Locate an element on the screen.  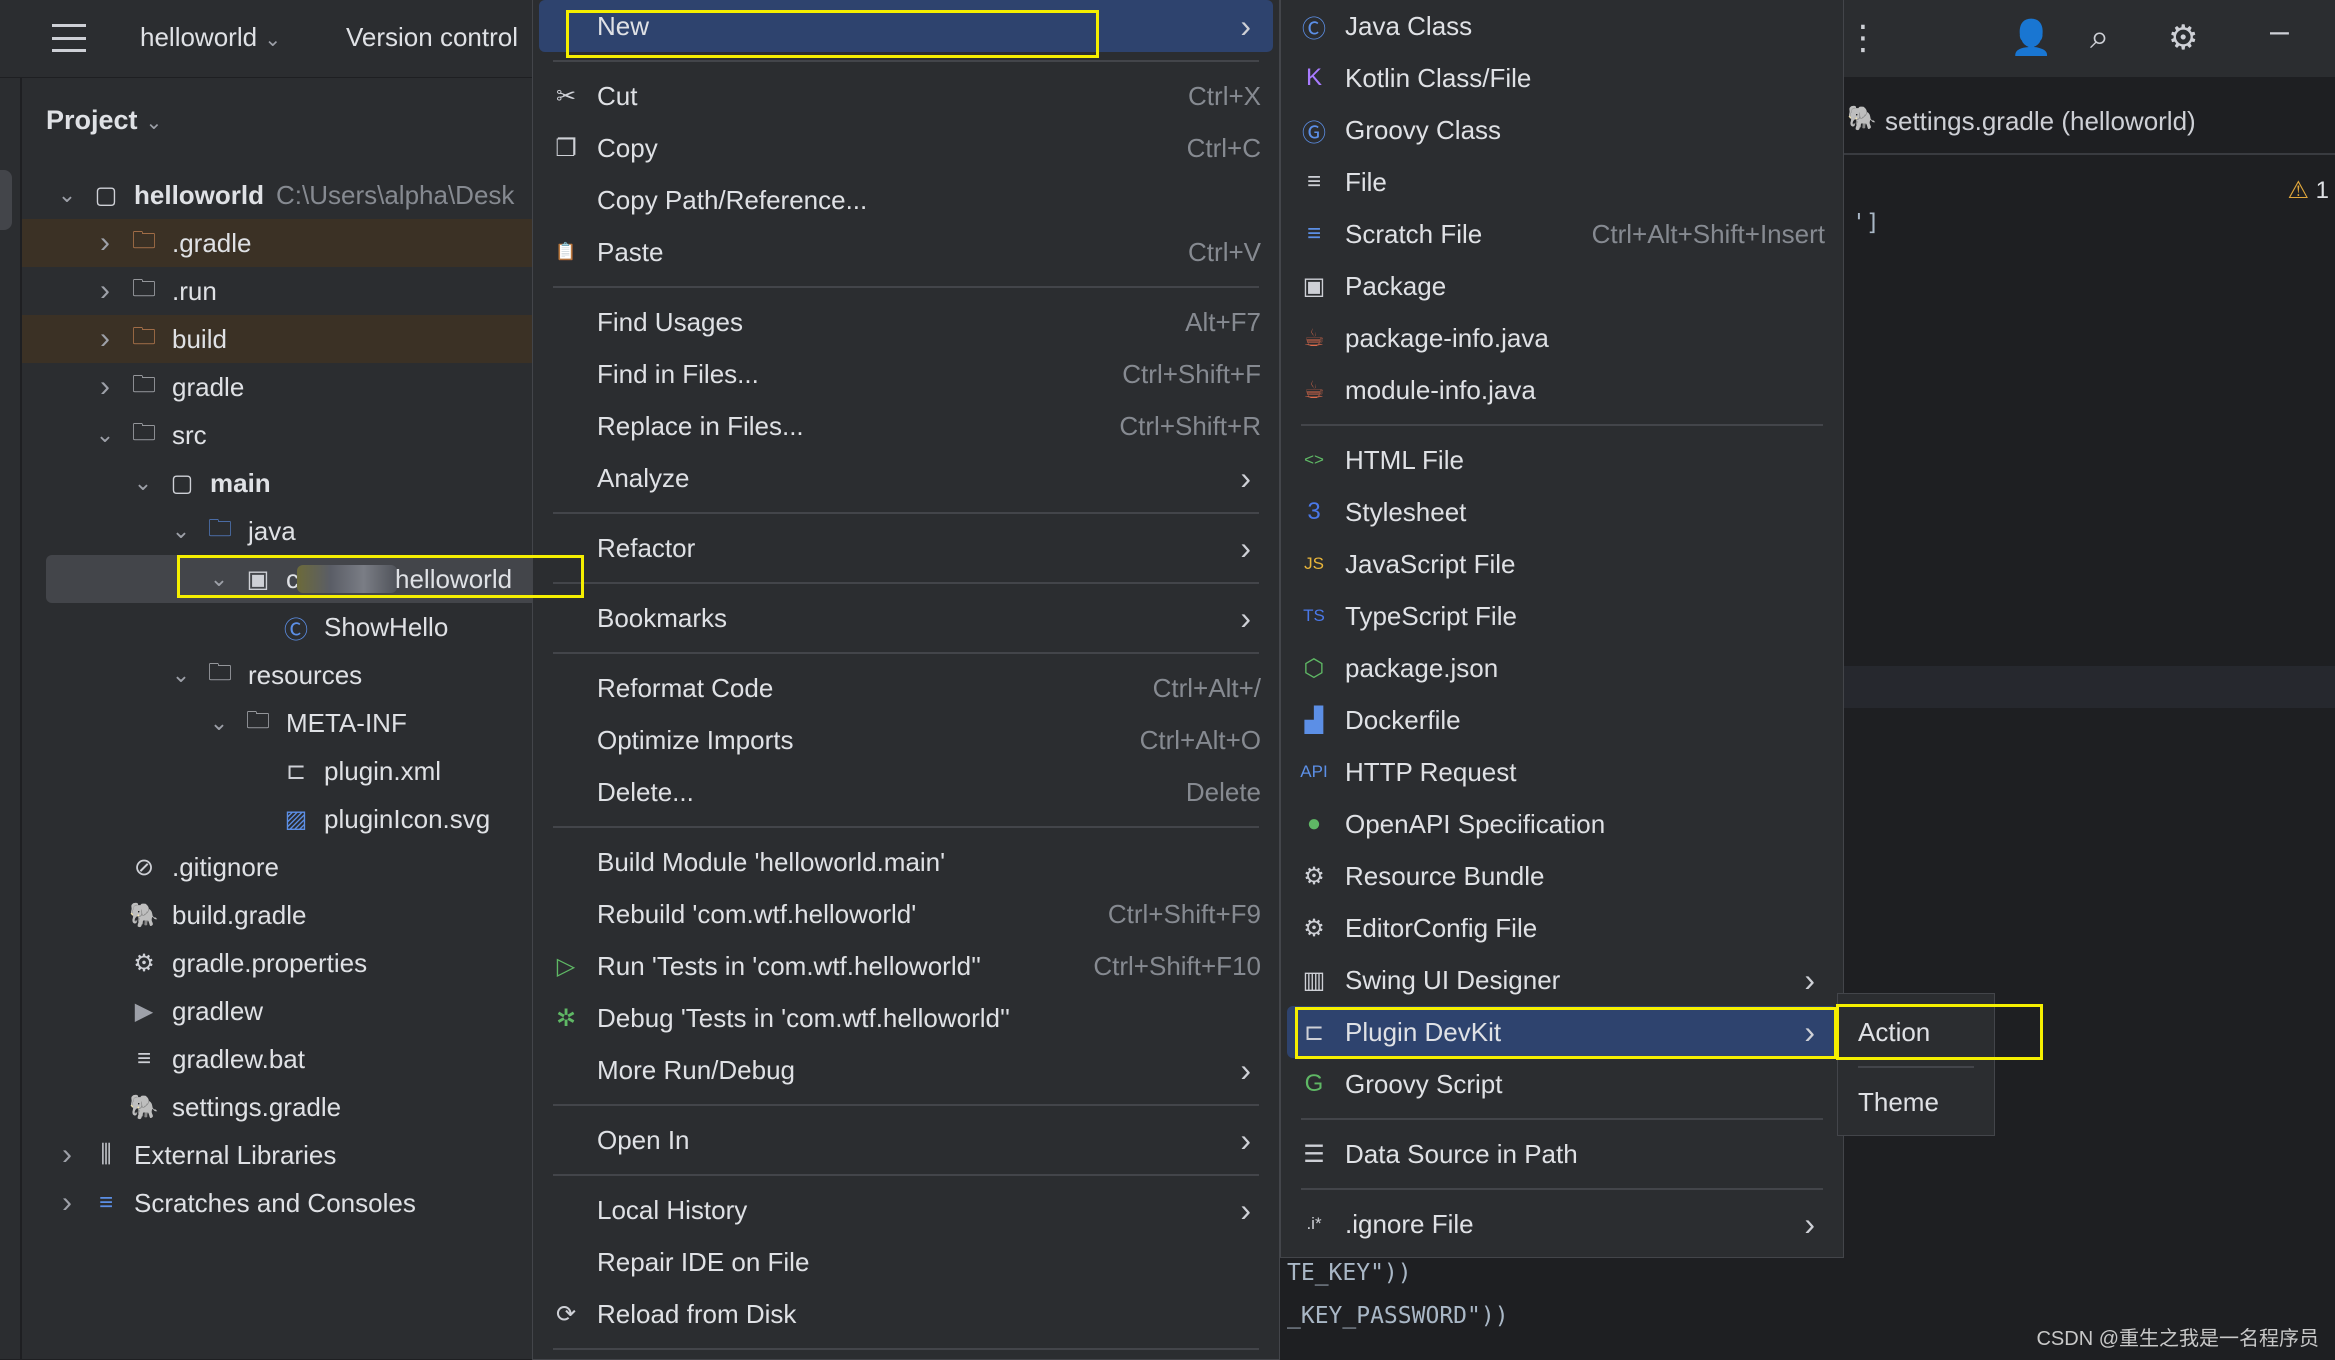
settings-icon: ⚙ is located at coordinates (2183, 38).